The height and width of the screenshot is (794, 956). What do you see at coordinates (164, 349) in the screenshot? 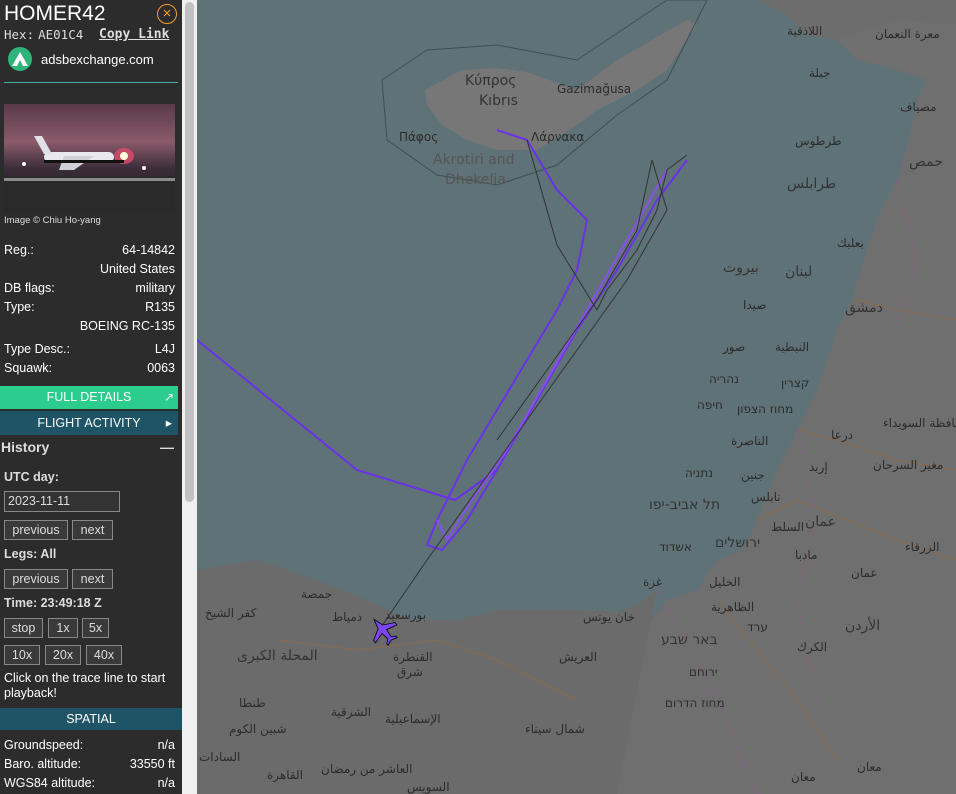
I see `typedesc-value: L4J` at bounding box center [164, 349].